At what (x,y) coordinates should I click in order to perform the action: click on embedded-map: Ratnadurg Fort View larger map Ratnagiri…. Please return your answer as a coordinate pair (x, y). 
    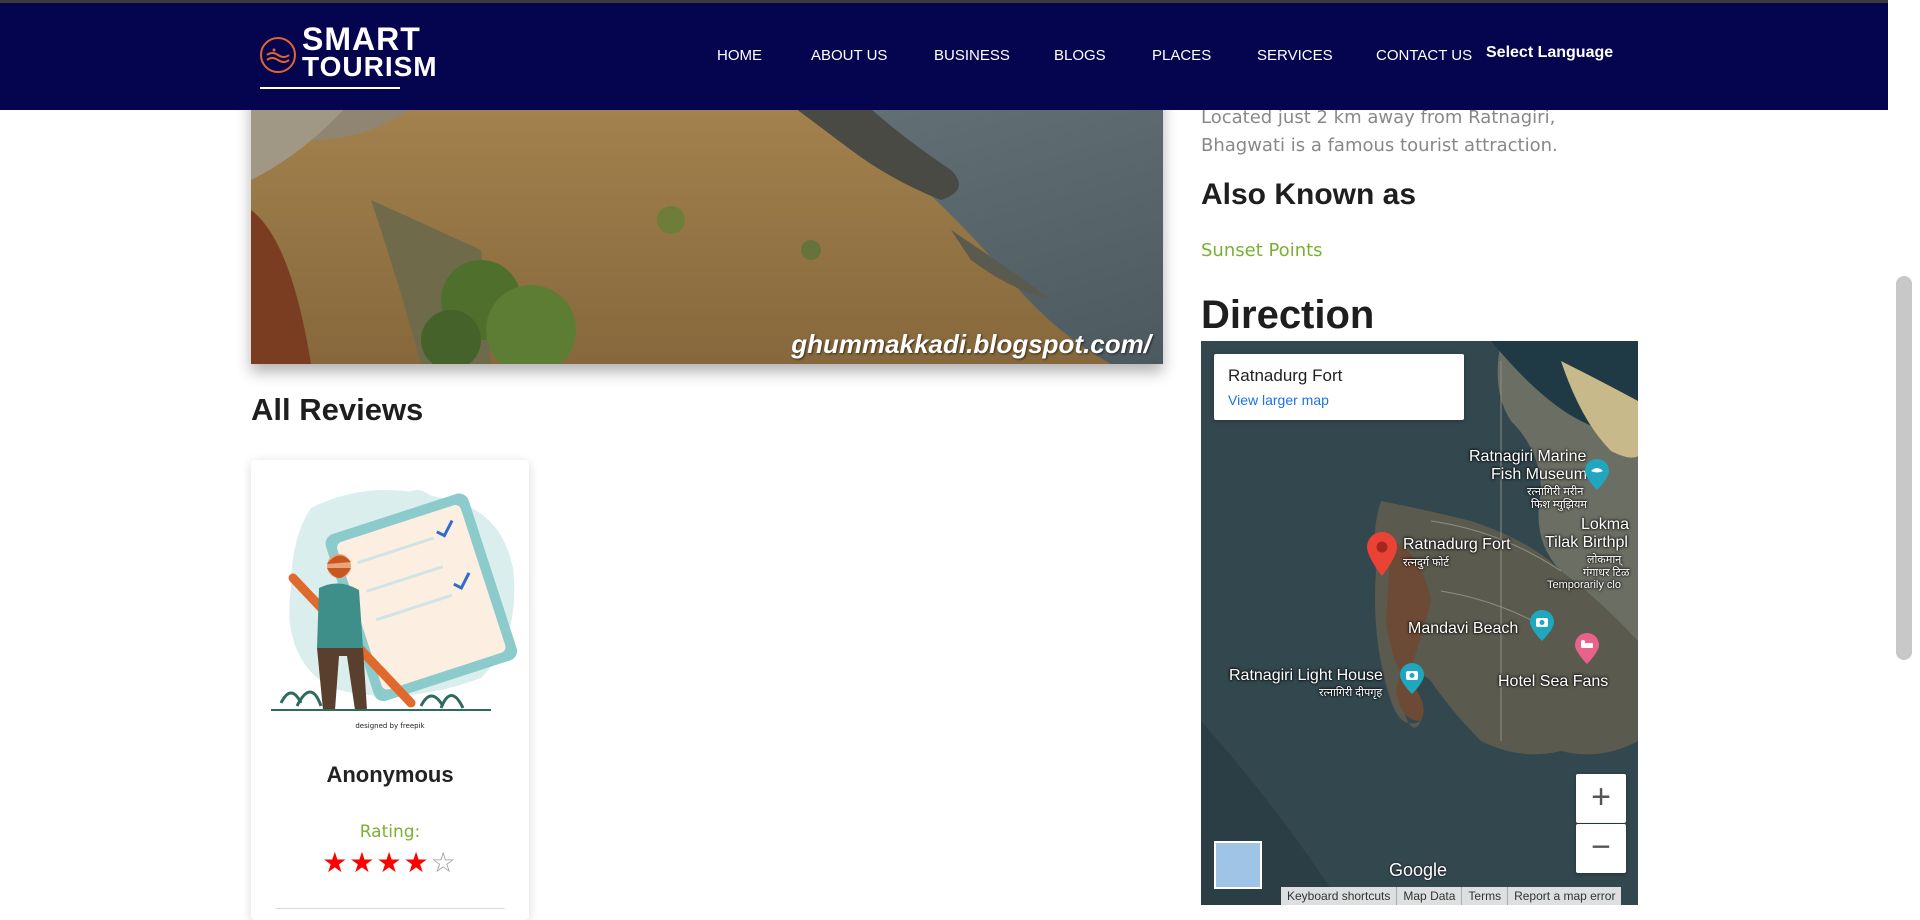
    Looking at the image, I should click on (1419, 623).